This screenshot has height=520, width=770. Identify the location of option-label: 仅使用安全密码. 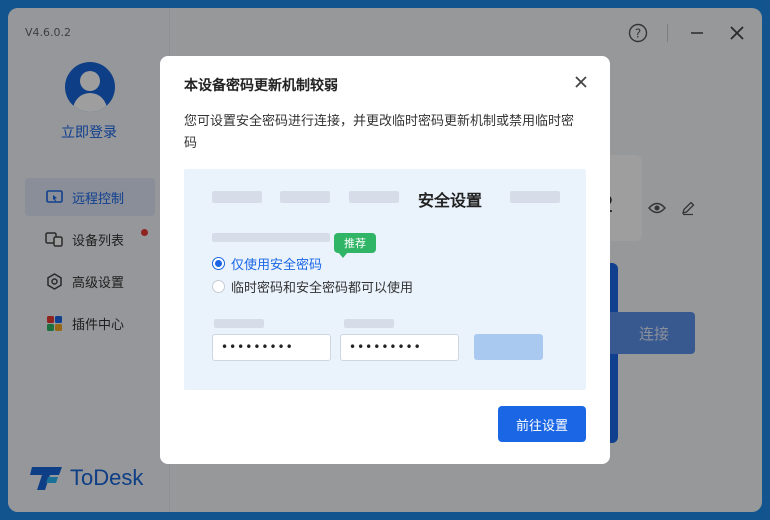
(277, 265).